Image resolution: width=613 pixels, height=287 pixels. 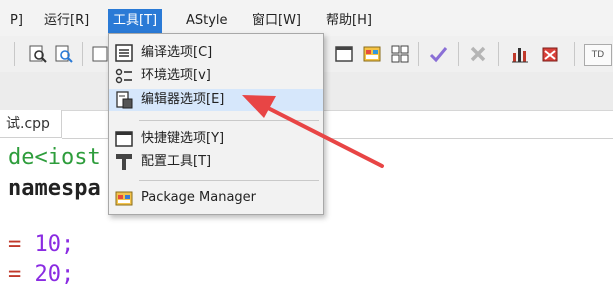 I want to click on find-icon, so click(x=38, y=54).